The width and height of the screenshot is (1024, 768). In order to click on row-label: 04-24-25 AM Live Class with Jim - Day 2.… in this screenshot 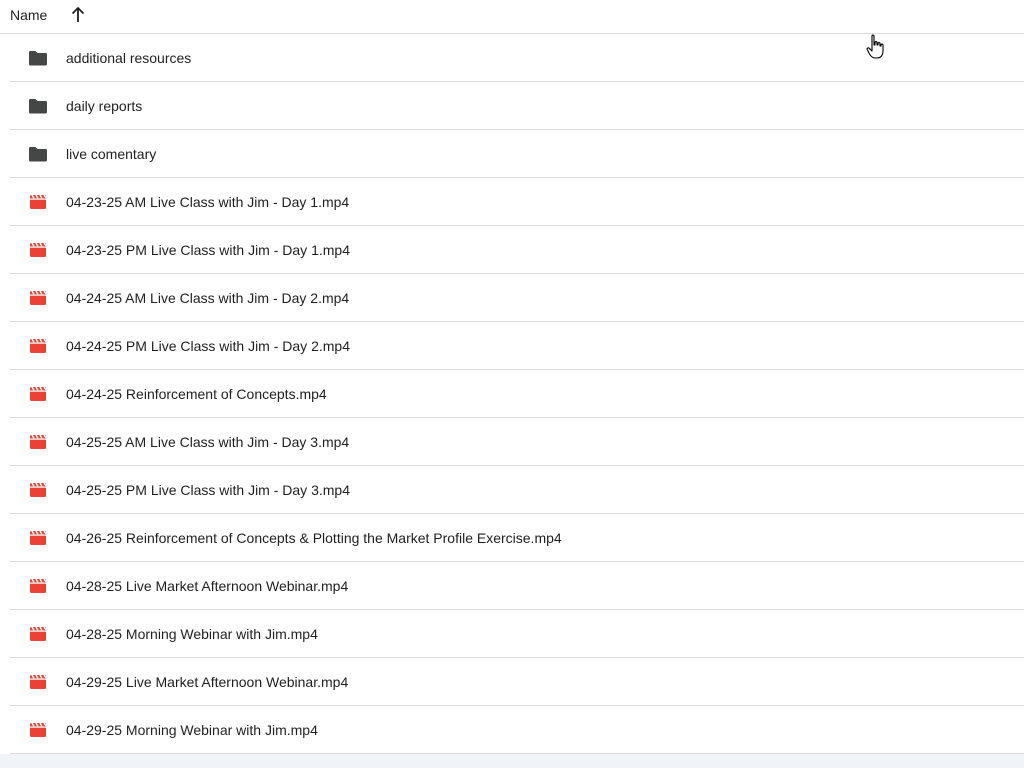, I will do `click(208, 298)`.